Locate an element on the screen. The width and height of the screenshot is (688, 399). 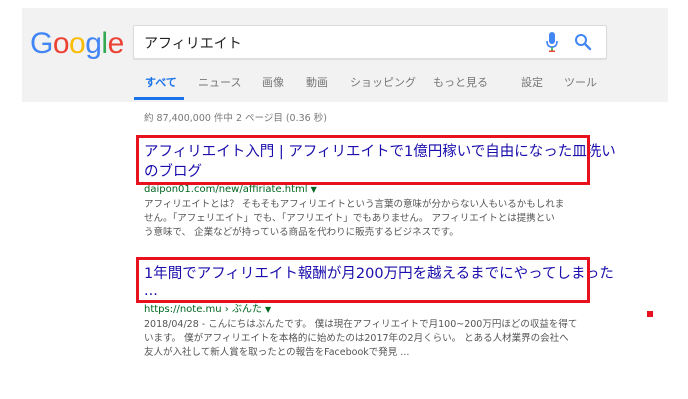
tab-images: 画像 is located at coordinates (273, 82).